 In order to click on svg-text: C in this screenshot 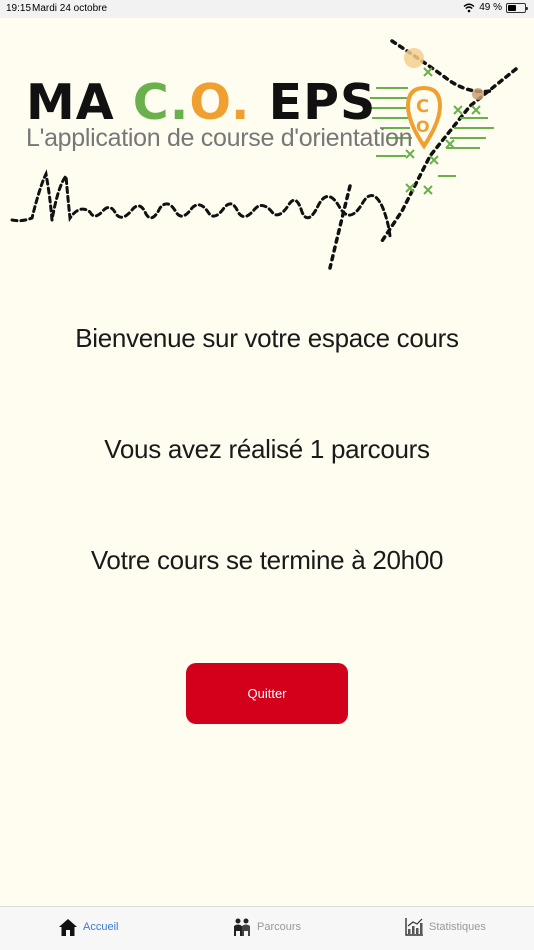, I will do `click(422, 106)`.